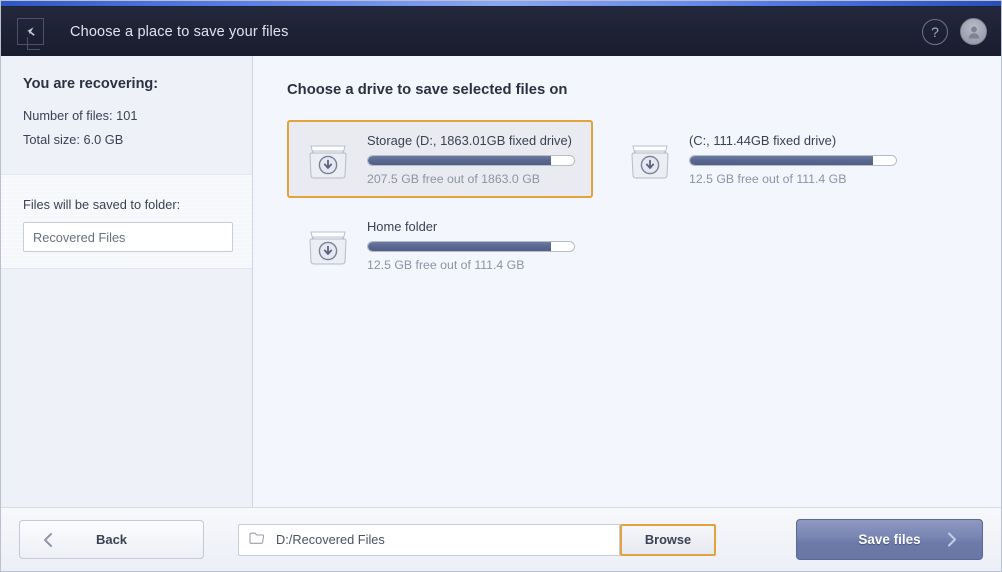  What do you see at coordinates (126, 388) in the screenshot?
I see `sidebar-filler` at bounding box center [126, 388].